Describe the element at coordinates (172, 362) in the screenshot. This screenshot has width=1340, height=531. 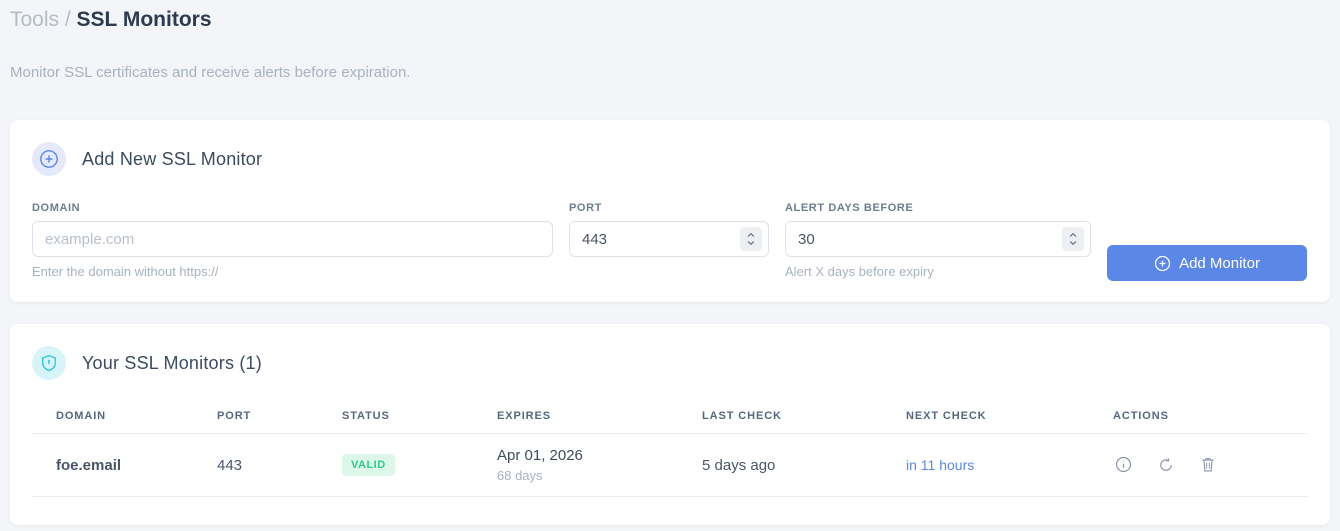
I see `monitors-title: Your SSL Monitors (1)` at that location.